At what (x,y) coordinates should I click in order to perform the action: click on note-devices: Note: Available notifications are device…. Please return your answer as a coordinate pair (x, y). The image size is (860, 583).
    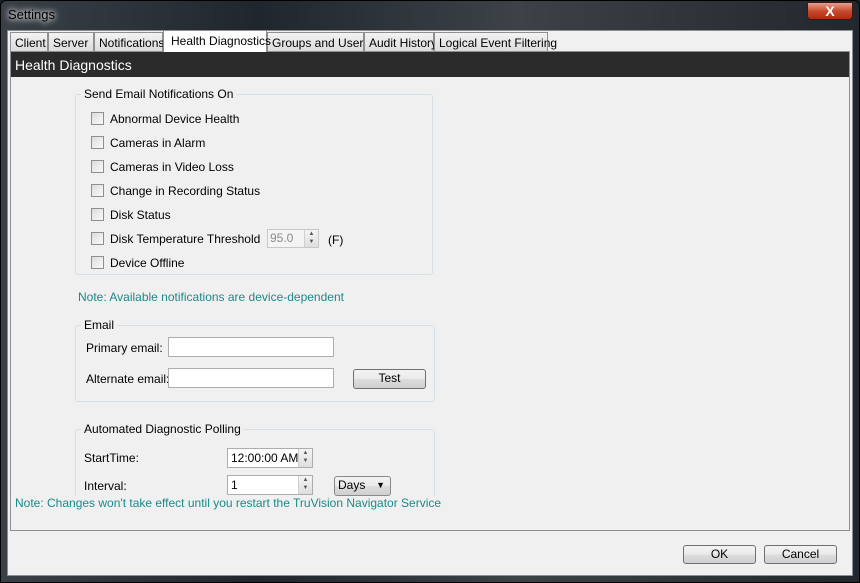
    Looking at the image, I should click on (211, 297).